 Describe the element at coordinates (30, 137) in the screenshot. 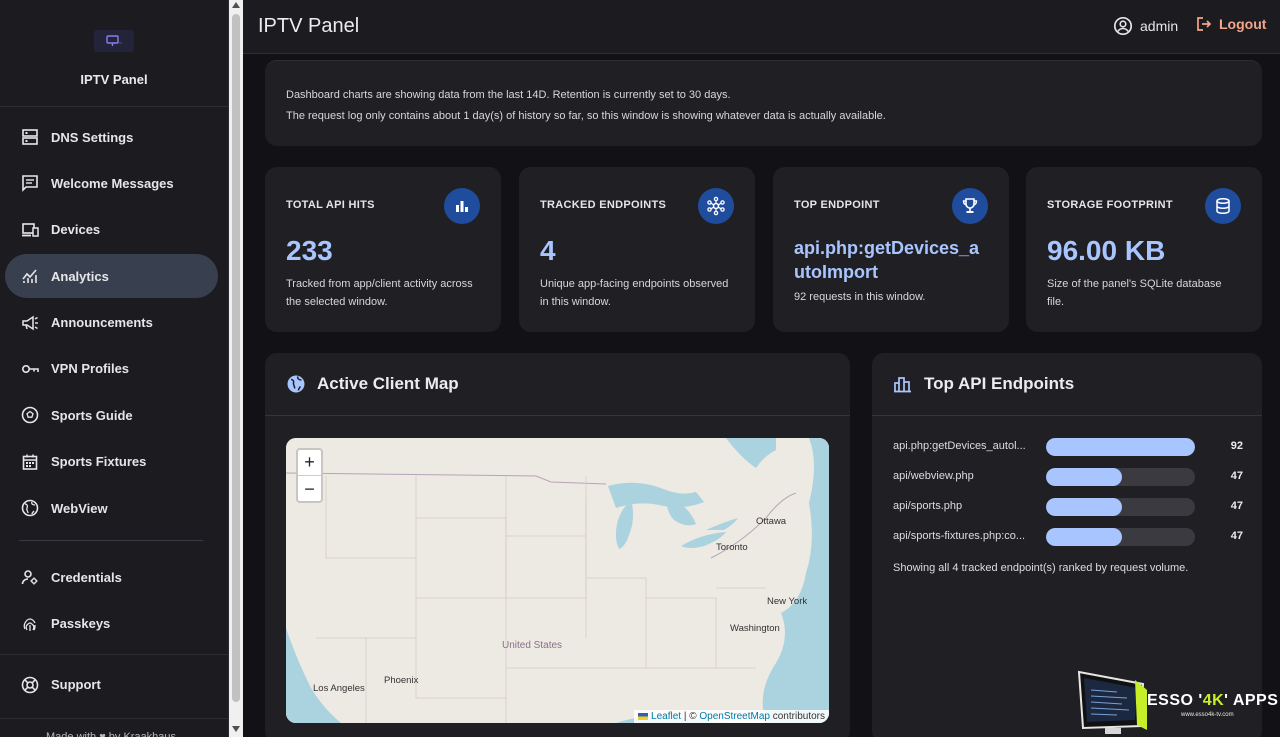

I see `dns-icon` at that location.